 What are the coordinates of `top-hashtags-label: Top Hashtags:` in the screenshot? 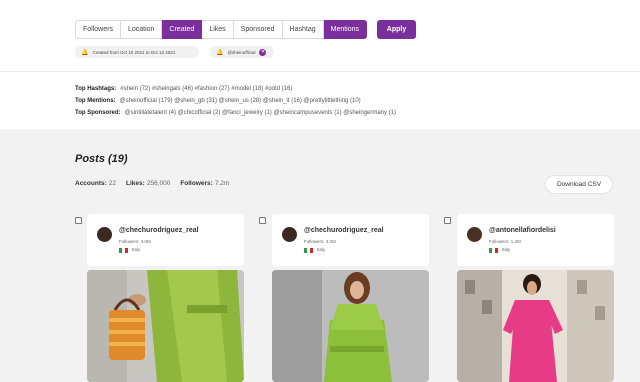 It's located at (96, 89).